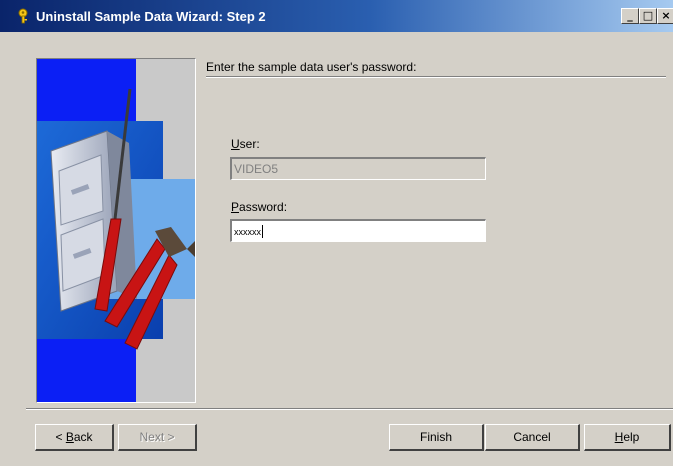 The width and height of the screenshot is (673, 466). What do you see at coordinates (349, 409) in the screenshot?
I see `button-row-divider` at bounding box center [349, 409].